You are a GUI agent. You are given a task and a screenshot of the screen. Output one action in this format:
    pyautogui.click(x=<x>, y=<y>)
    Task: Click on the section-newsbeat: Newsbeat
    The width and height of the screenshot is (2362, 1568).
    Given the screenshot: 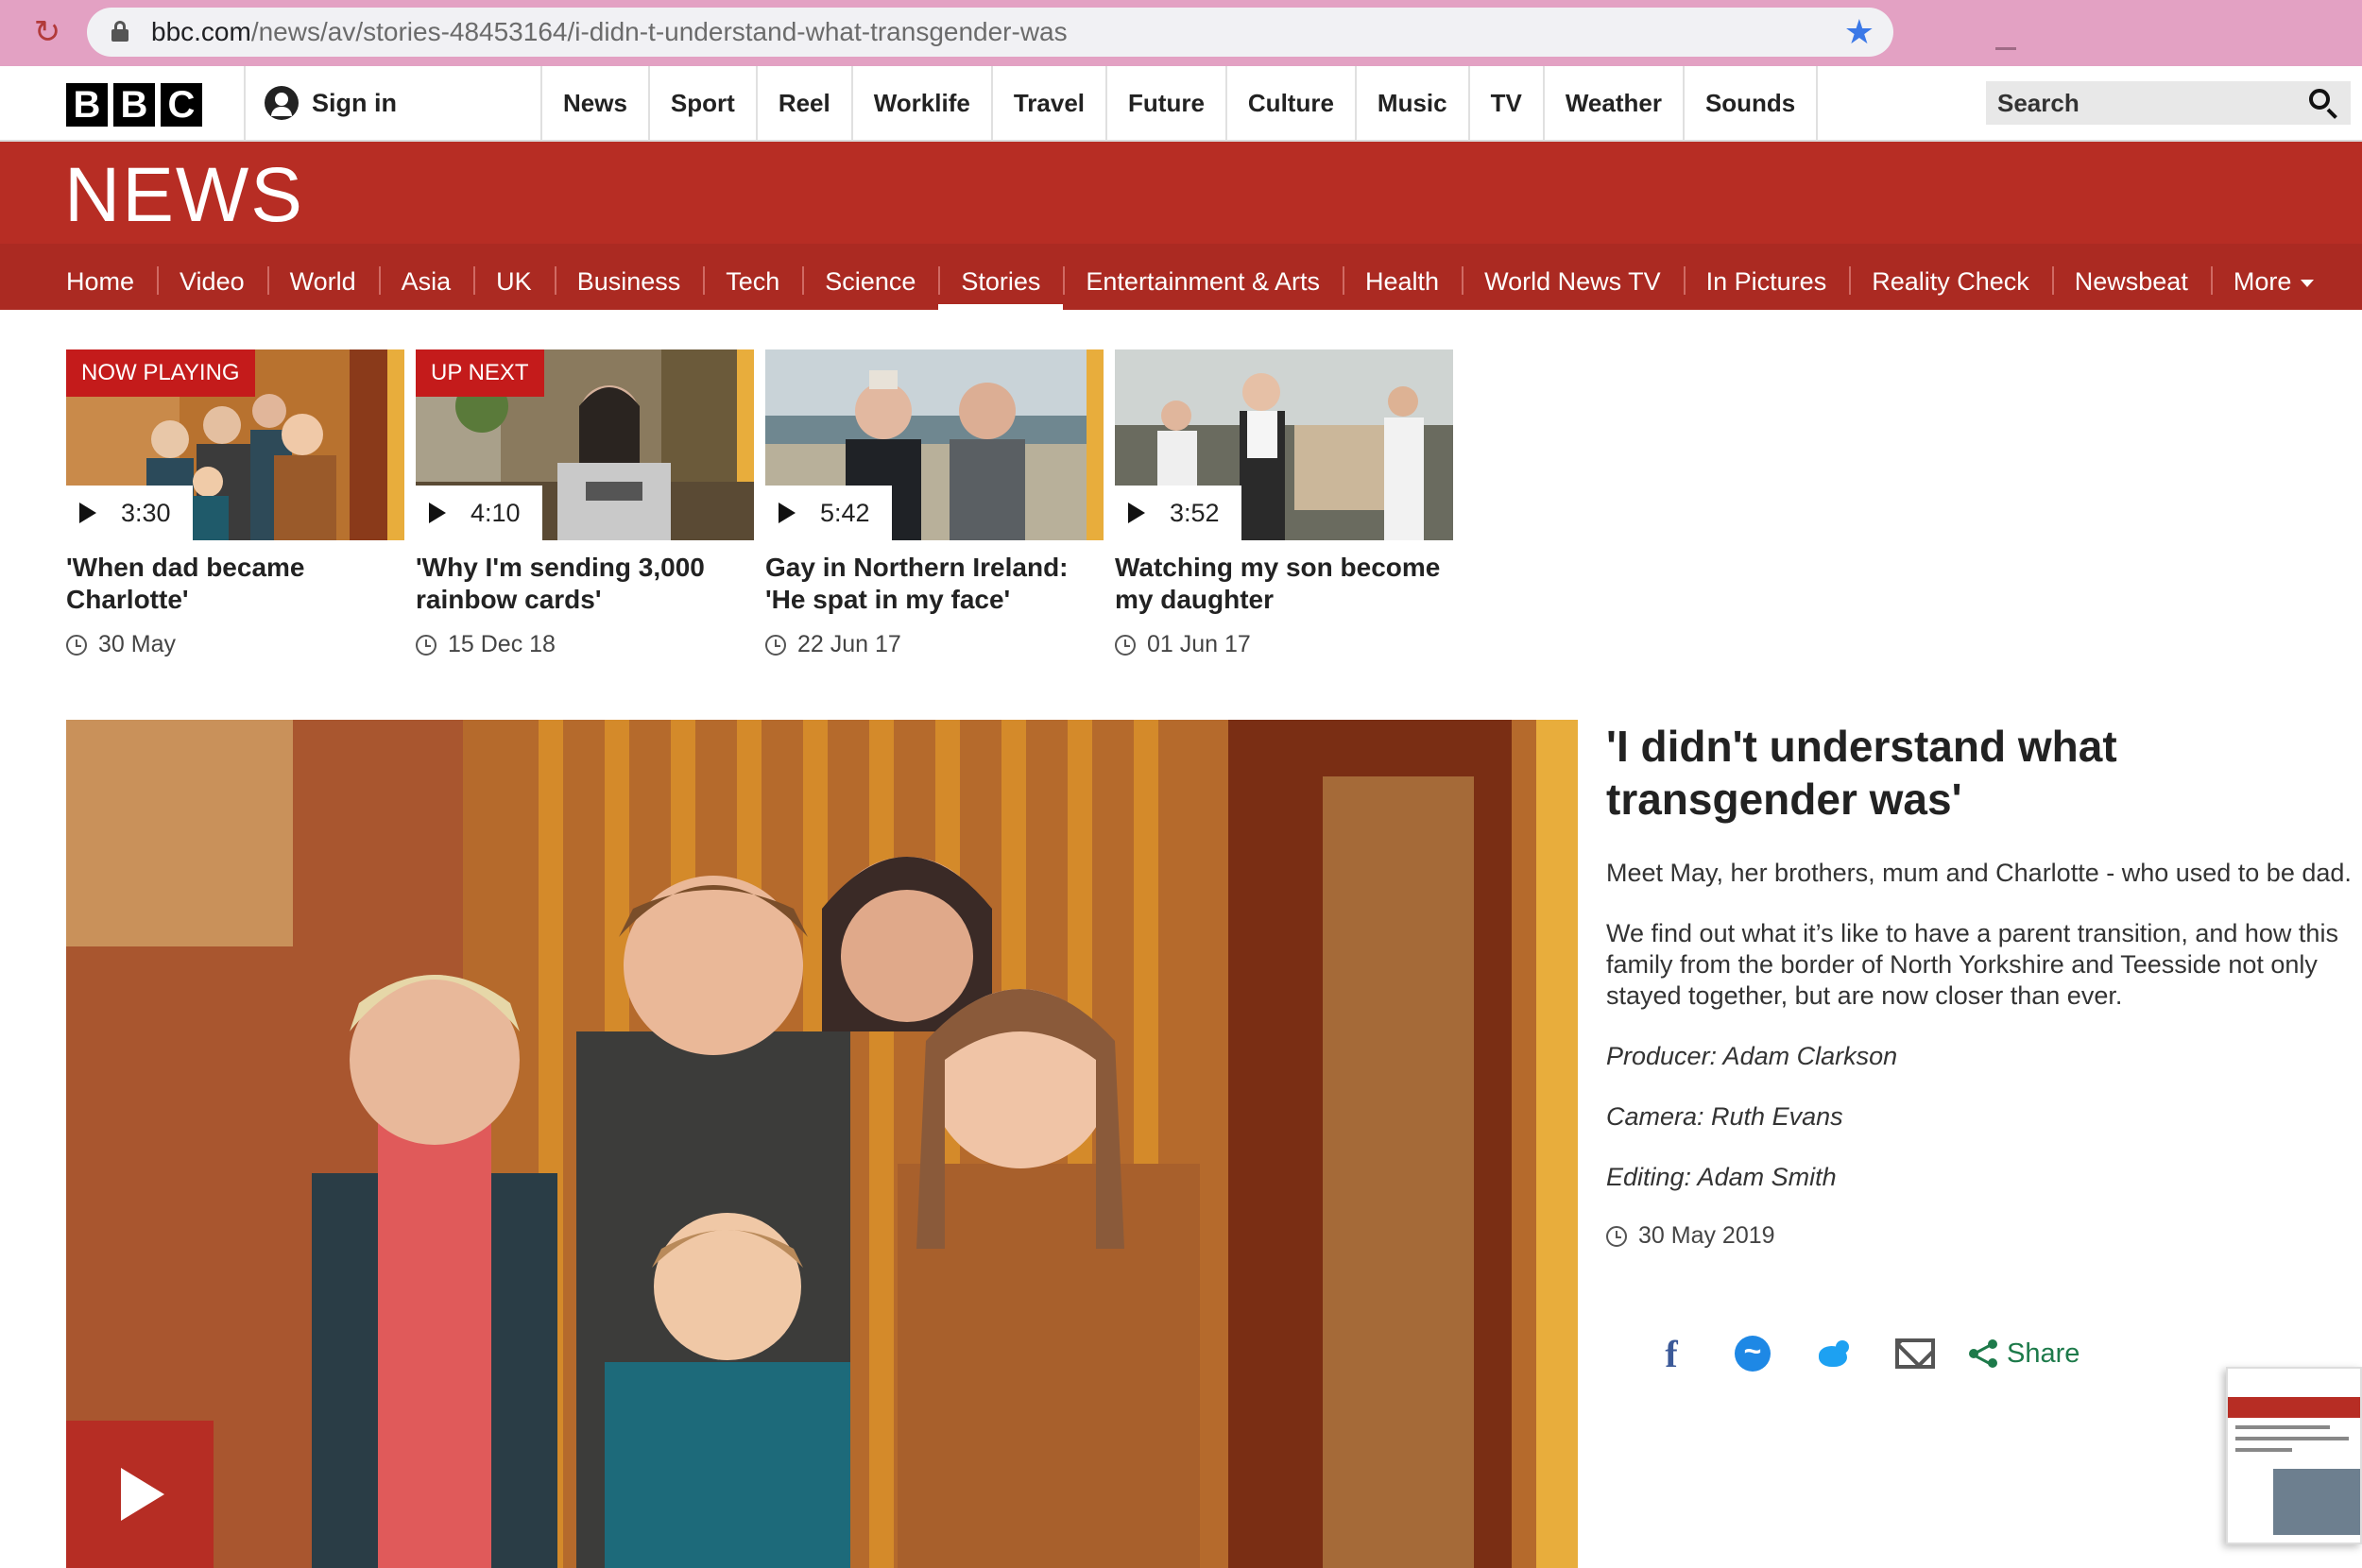 What is the action you would take?
    pyautogui.click(x=2131, y=277)
    